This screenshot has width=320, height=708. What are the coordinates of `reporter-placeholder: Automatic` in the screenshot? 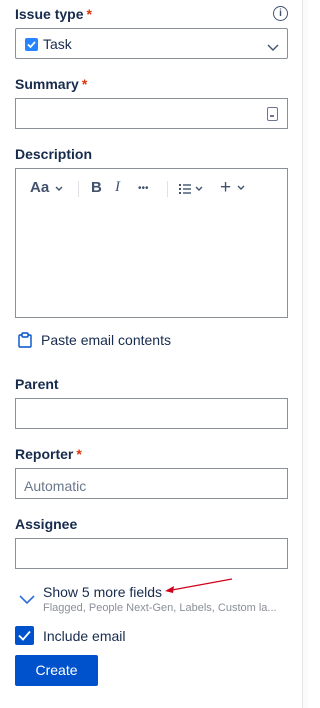 It's located at (55, 486).